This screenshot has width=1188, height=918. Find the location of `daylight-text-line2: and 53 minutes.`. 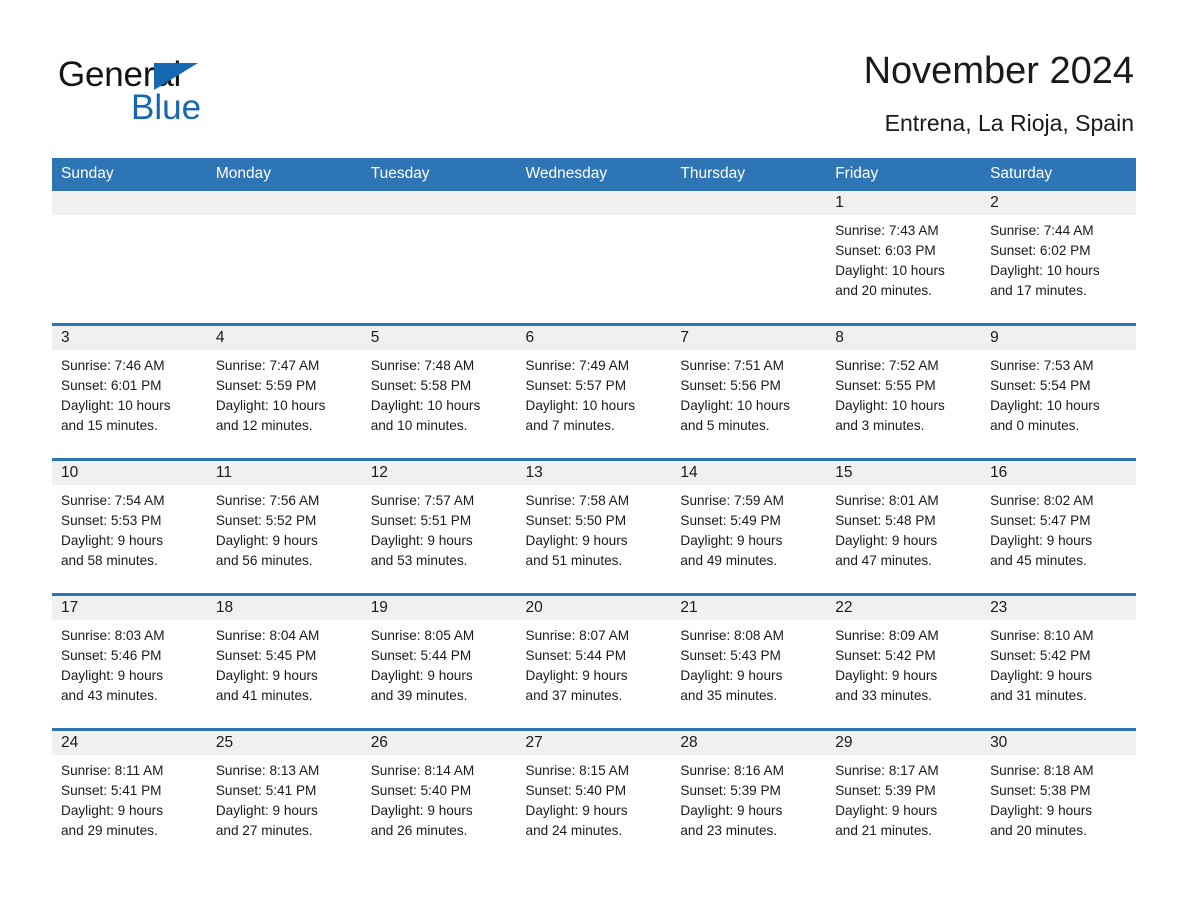

daylight-text-line2: and 53 minutes. is located at coordinates (419, 560).